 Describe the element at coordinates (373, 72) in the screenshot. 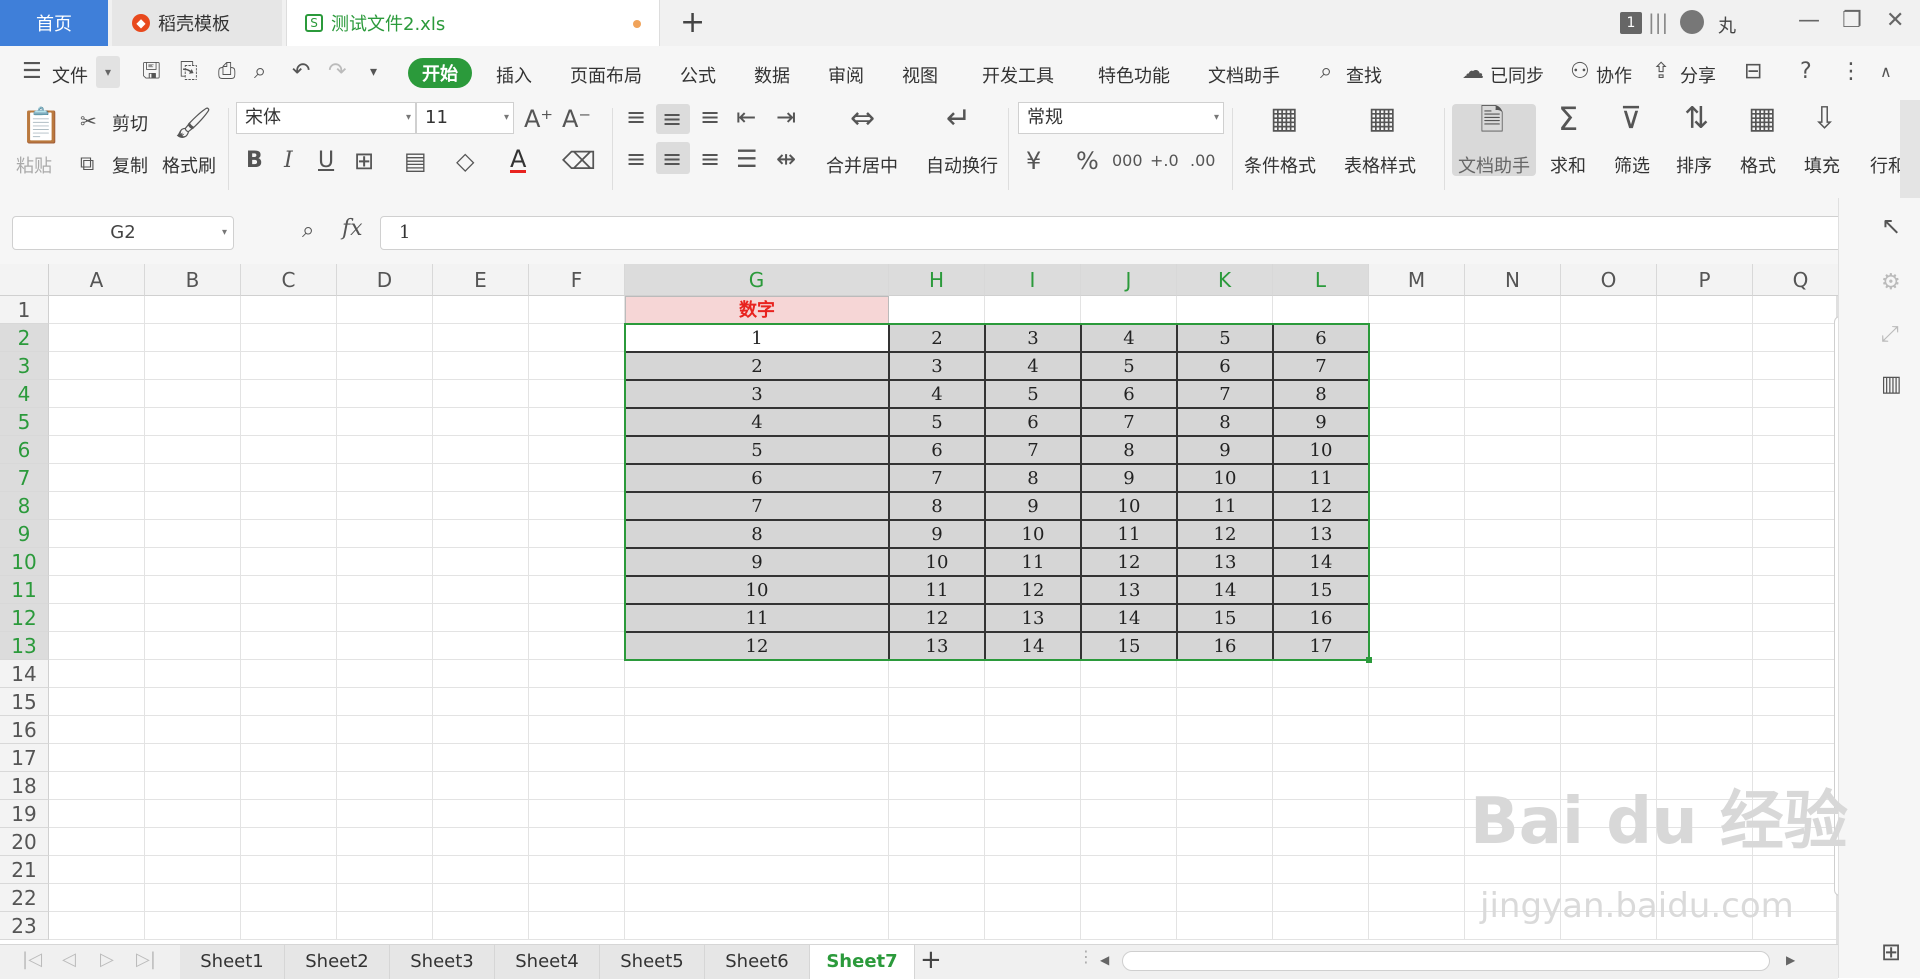

I see `customize-toolbar-icon: ▾` at that location.